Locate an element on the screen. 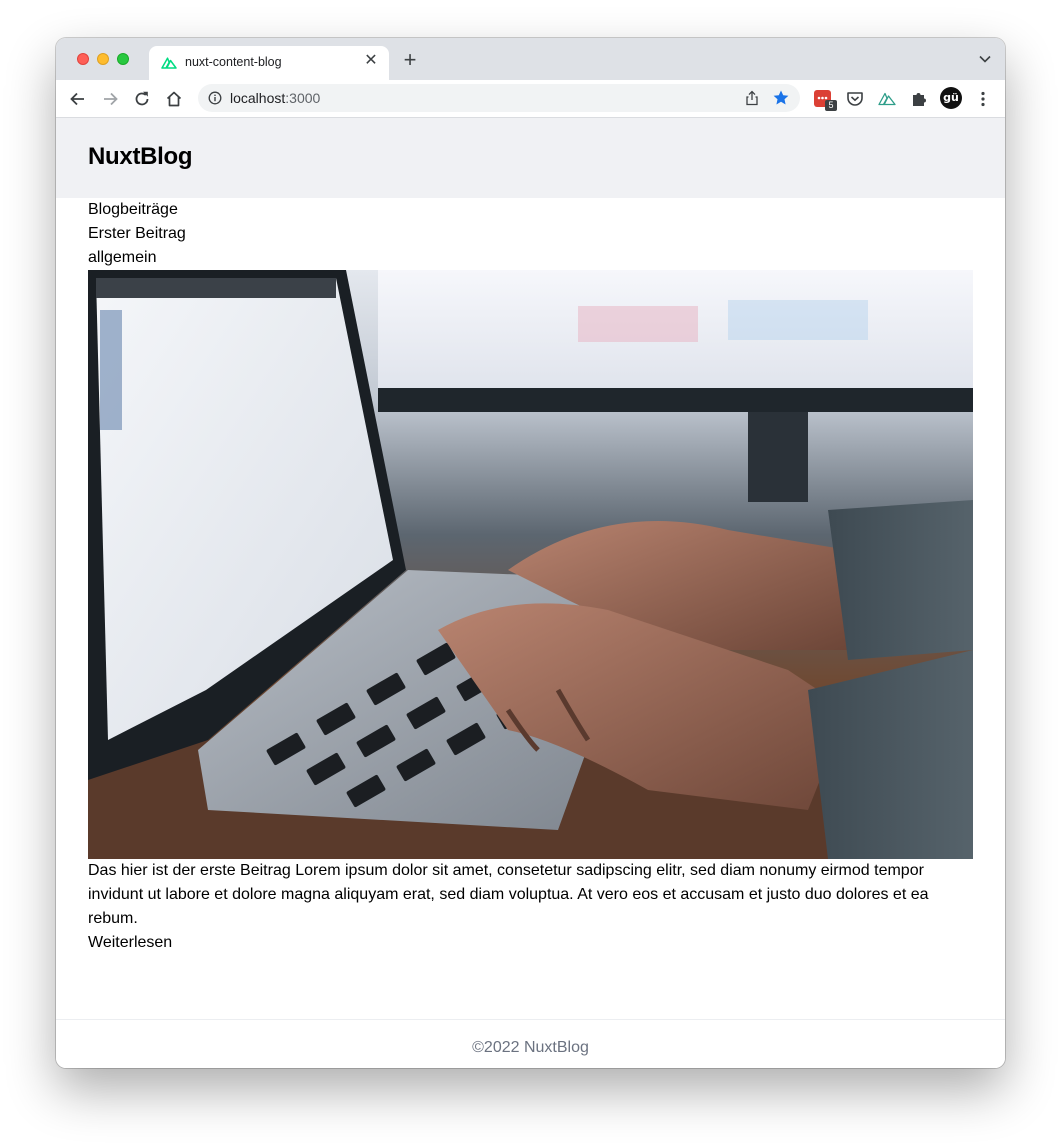  footer-copyright: ©2022 NuxtBlog is located at coordinates (530, 1047).